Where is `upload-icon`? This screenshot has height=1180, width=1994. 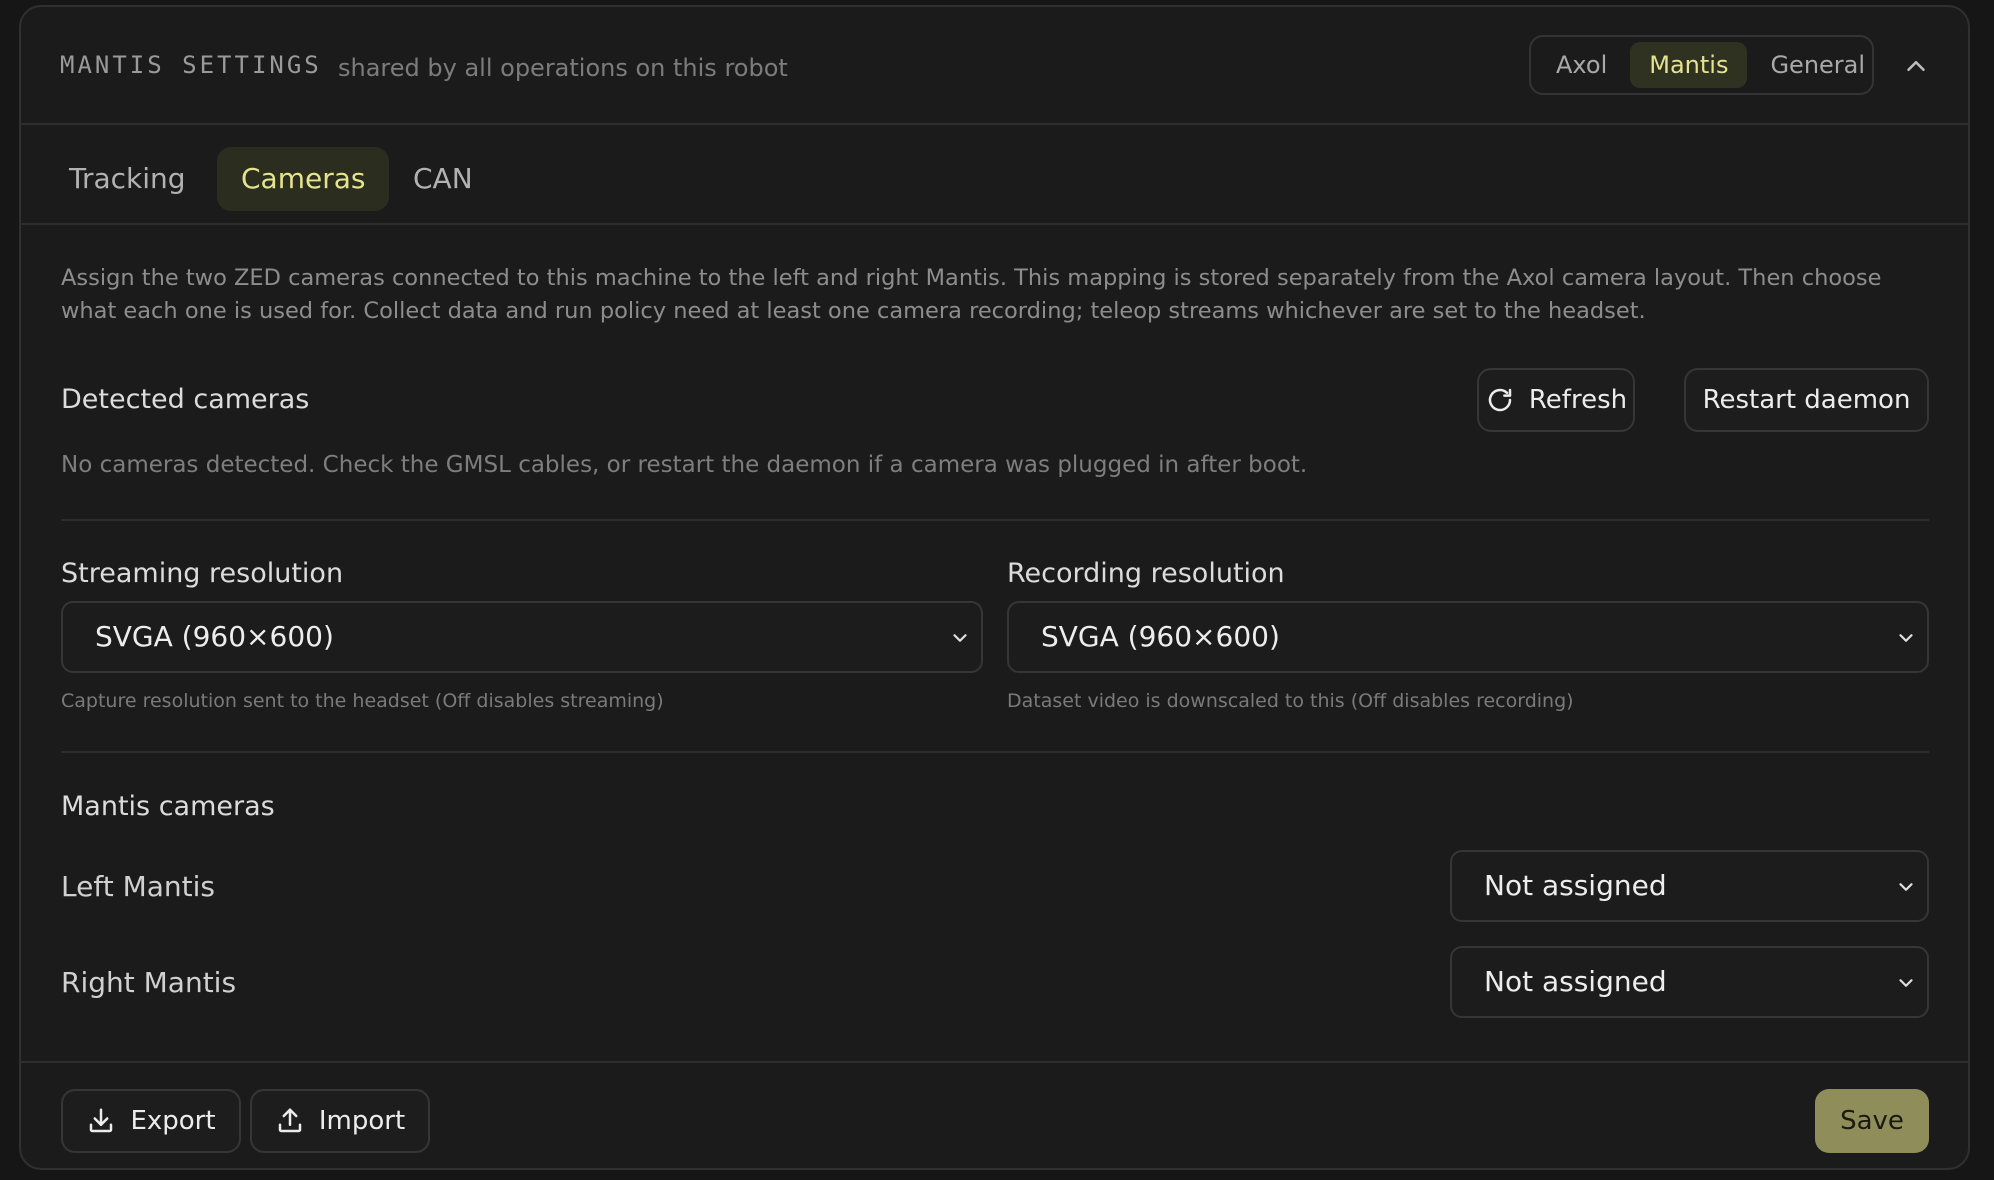
upload-icon is located at coordinates (290, 1120).